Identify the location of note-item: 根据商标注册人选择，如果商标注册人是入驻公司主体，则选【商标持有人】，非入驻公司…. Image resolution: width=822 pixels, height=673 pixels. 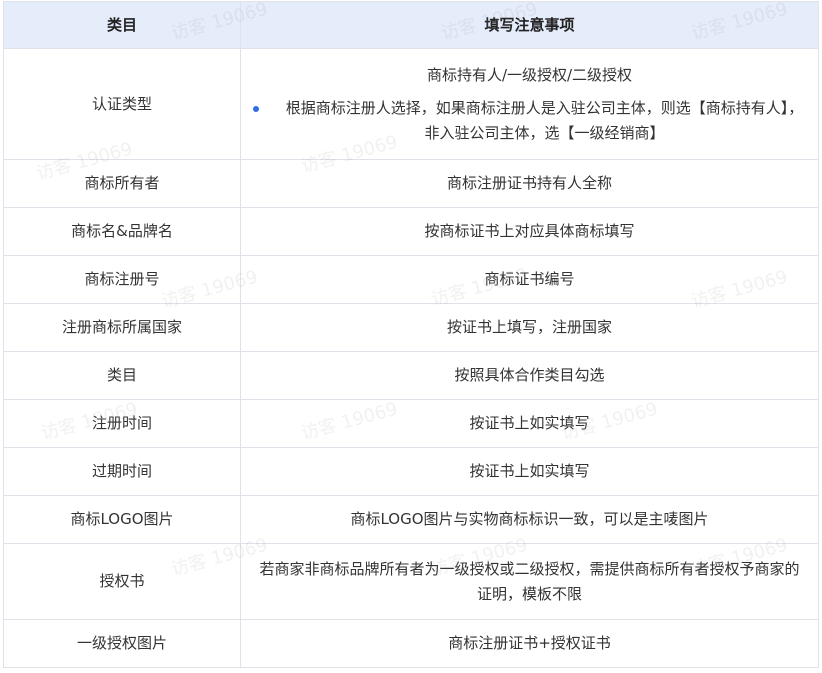
(529, 121).